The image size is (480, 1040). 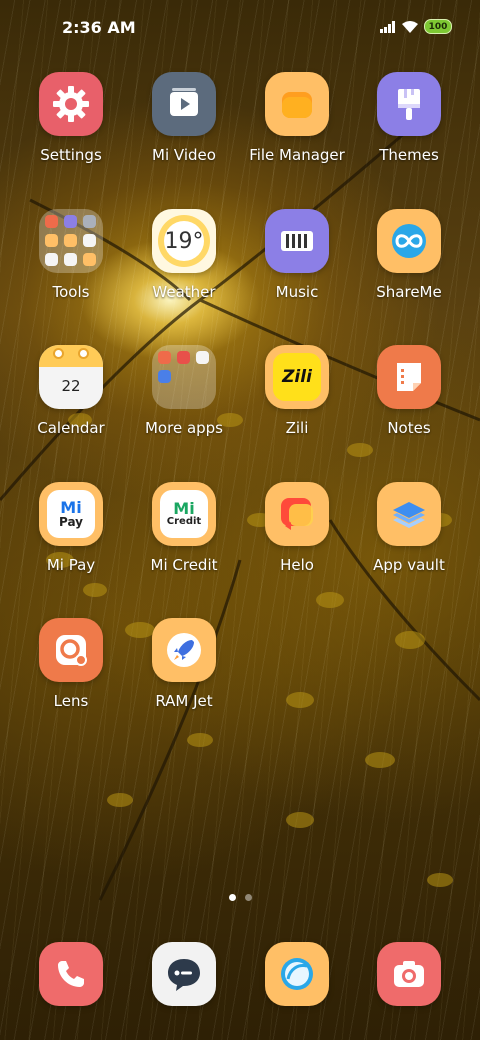 I want to click on message-icon, so click(x=184, y=974).